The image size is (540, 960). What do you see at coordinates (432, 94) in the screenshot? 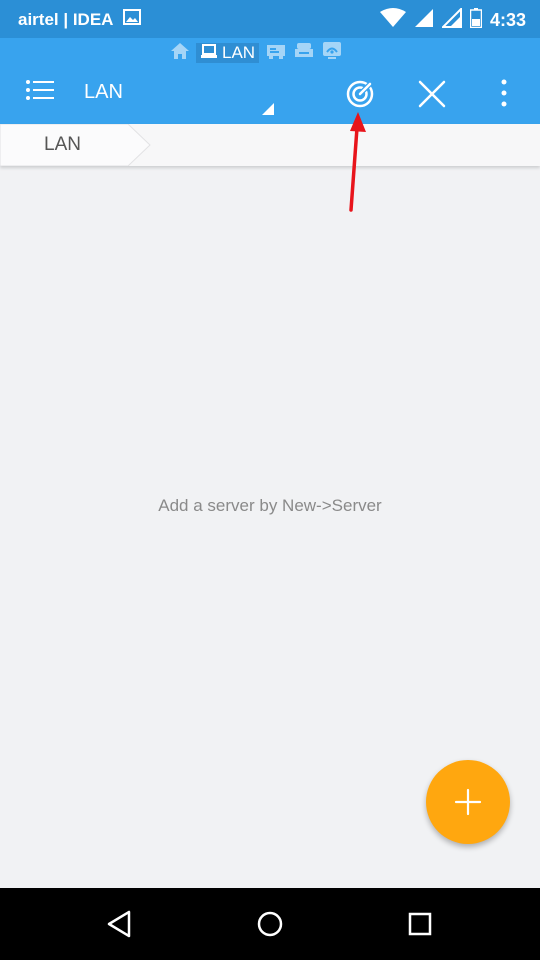
I see `close-icon` at bounding box center [432, 94].